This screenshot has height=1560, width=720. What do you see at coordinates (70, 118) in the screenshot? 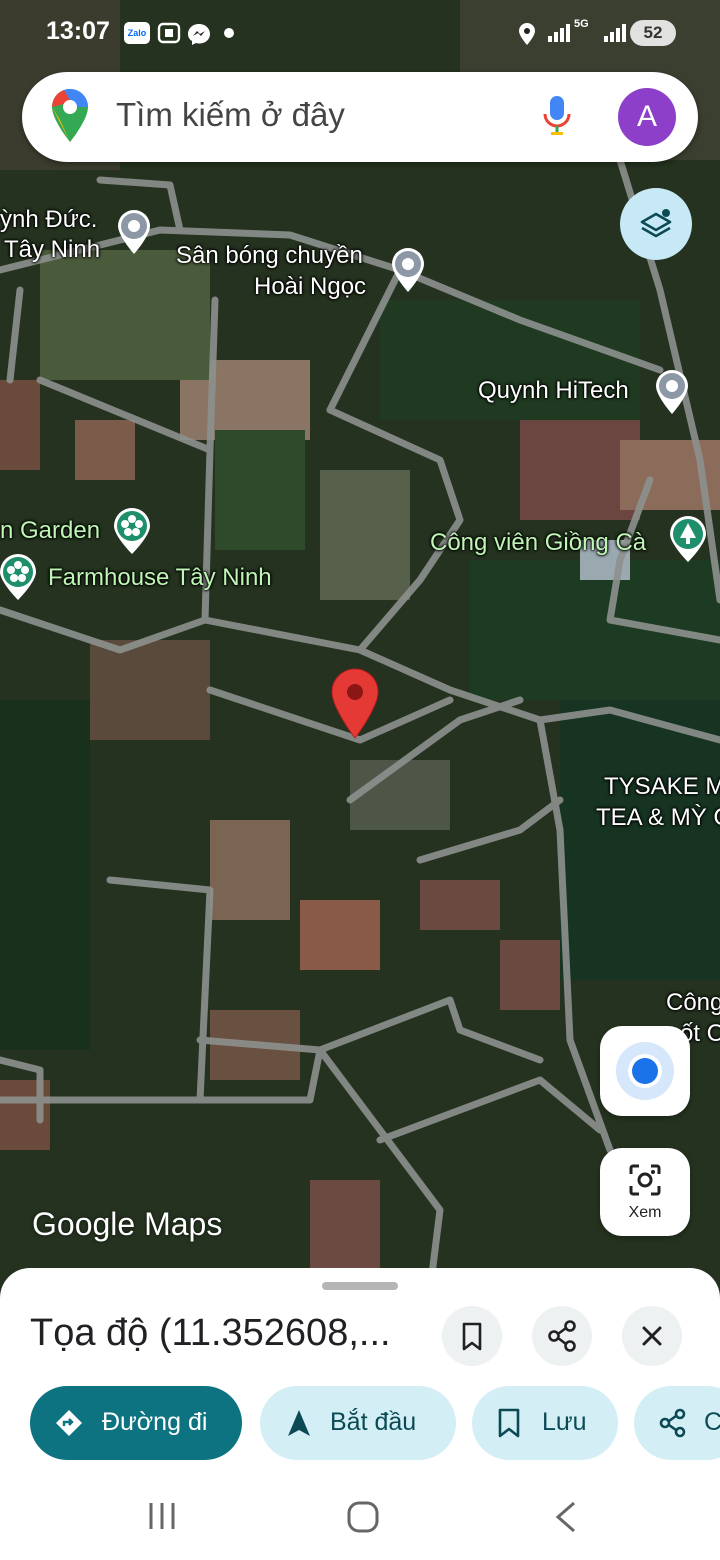
I see `google-maps-pin-icon` at bounding box center [70, 118].